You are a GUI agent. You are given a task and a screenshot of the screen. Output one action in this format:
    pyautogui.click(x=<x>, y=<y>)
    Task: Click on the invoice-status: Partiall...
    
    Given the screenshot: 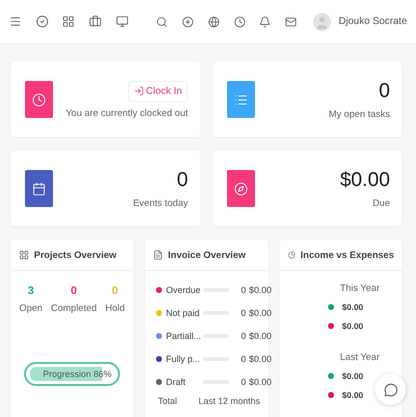 What is the action you would take?
    pyautogui.click(x=183, y=336)
    